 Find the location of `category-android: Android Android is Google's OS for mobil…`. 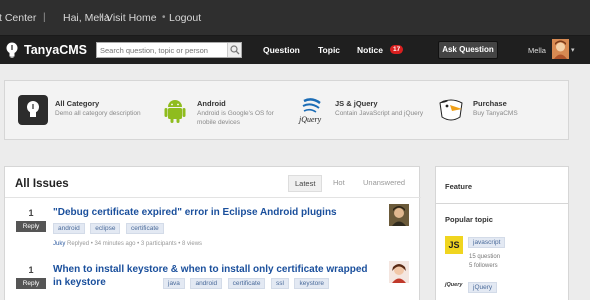

category-android: Android Android is Google's OS for mobil… is located at coordinates (230, 113).